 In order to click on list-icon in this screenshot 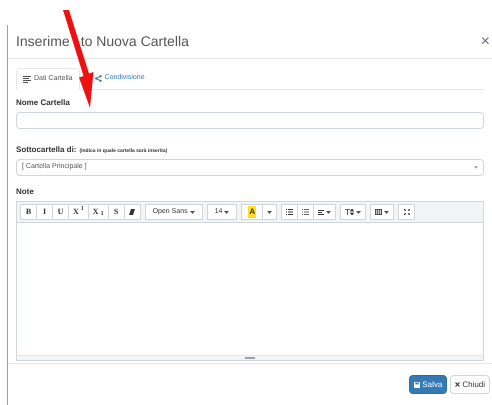, I will do `click(27, 79)`.